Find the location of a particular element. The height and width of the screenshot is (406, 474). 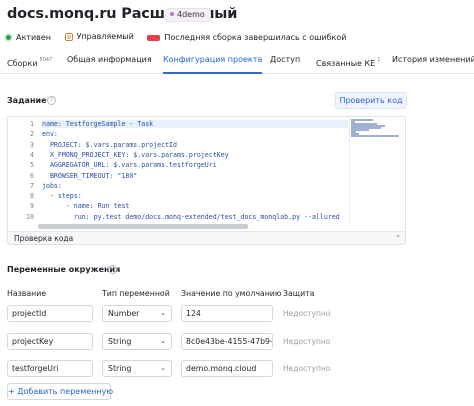

line-number: 2 is located at coordinates (32, 134).